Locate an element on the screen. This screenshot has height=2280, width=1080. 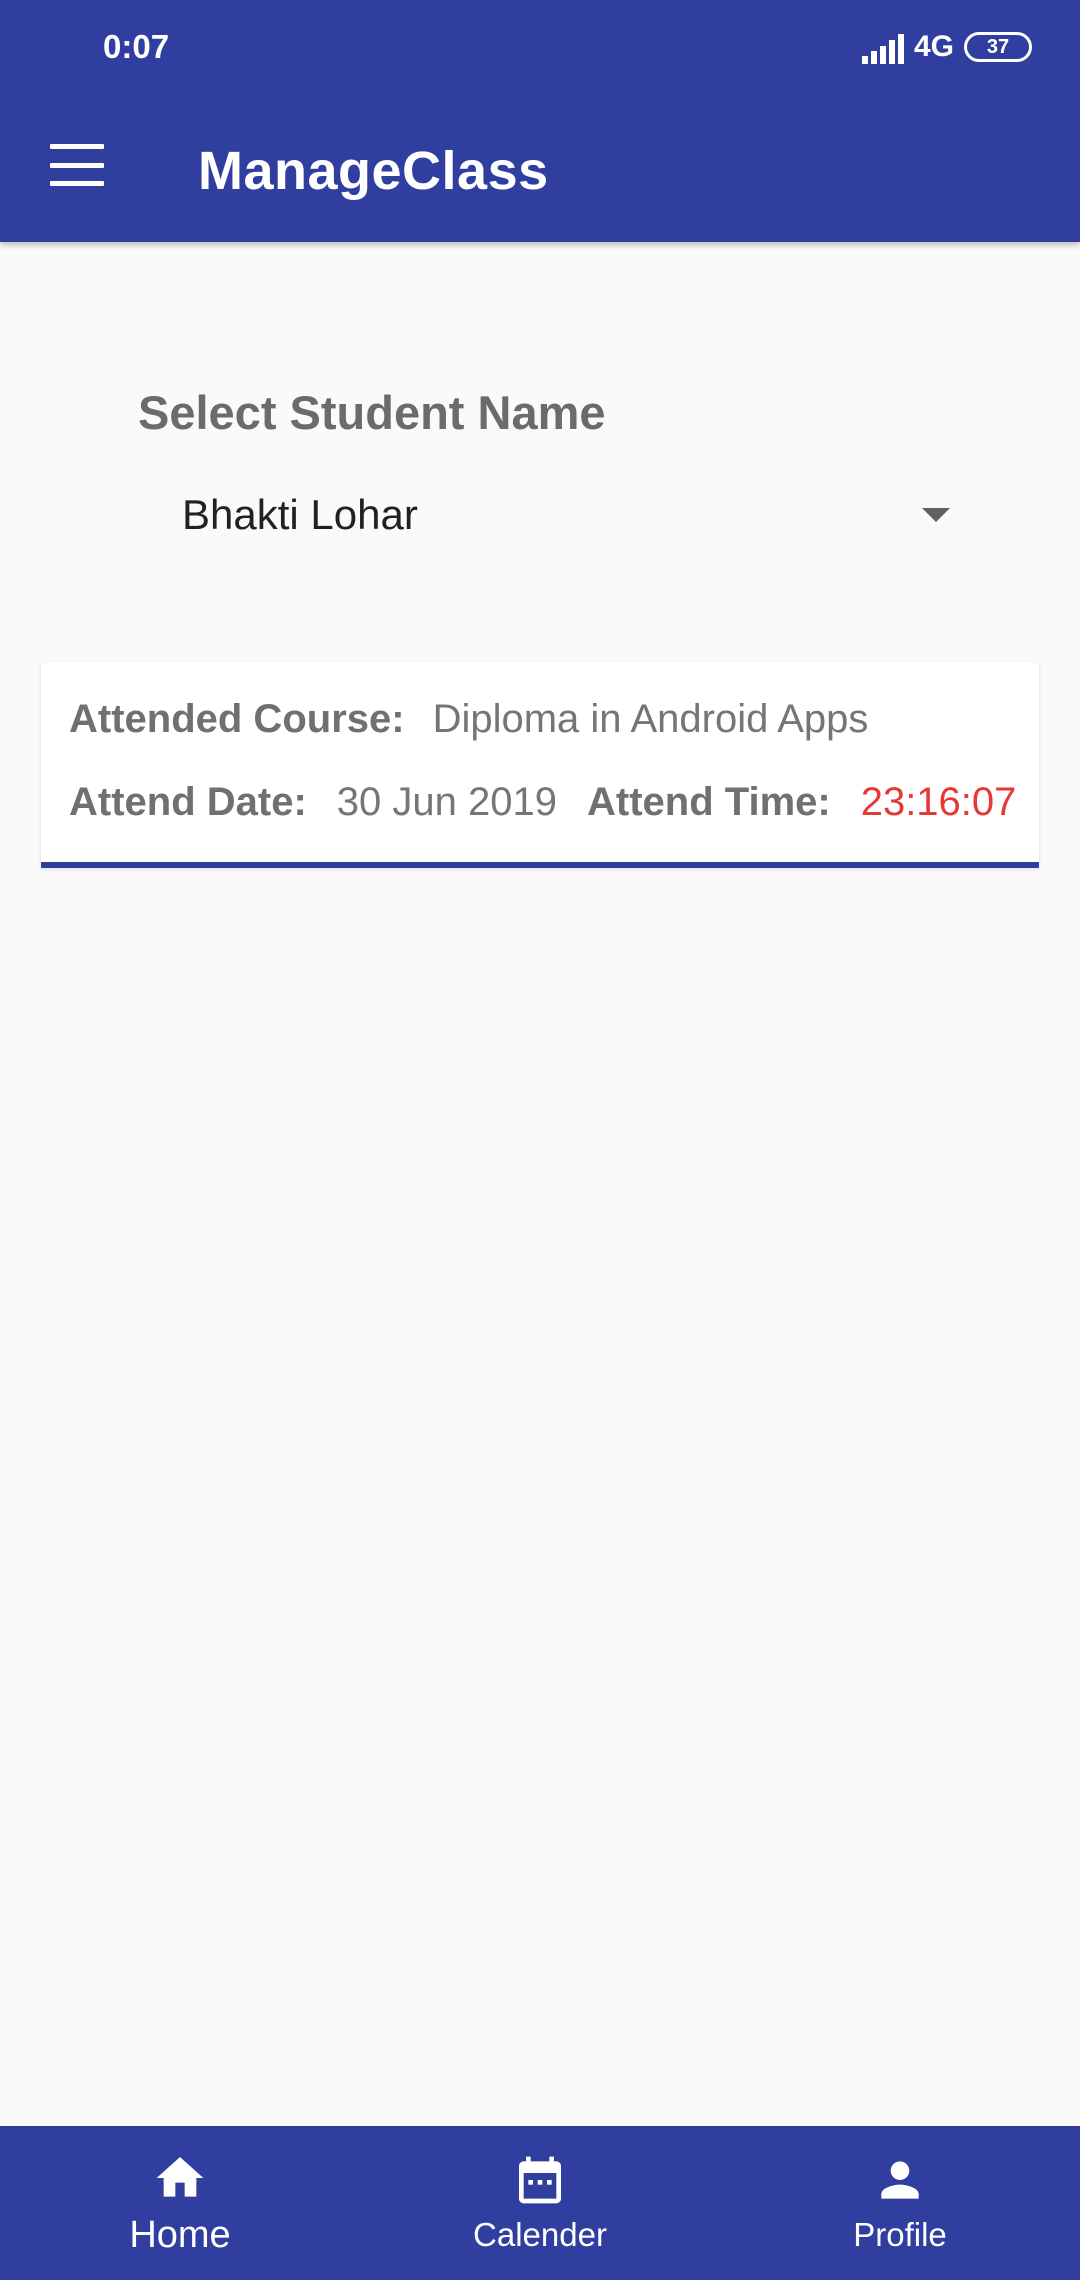
nav-label-calender: Calender is located at coordinates (540, 2234).